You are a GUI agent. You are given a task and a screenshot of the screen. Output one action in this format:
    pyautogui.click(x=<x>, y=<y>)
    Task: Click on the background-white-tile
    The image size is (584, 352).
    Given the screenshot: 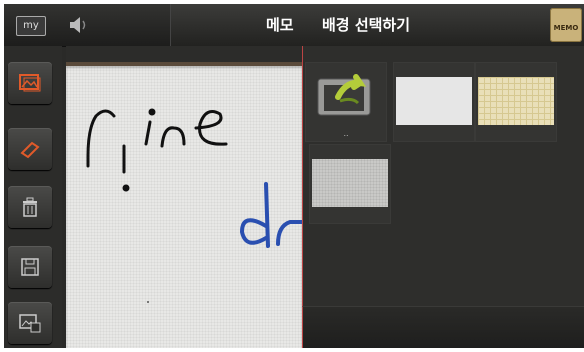 What is the action you would take?
    pyautogui.click(x=434, y=102)
    